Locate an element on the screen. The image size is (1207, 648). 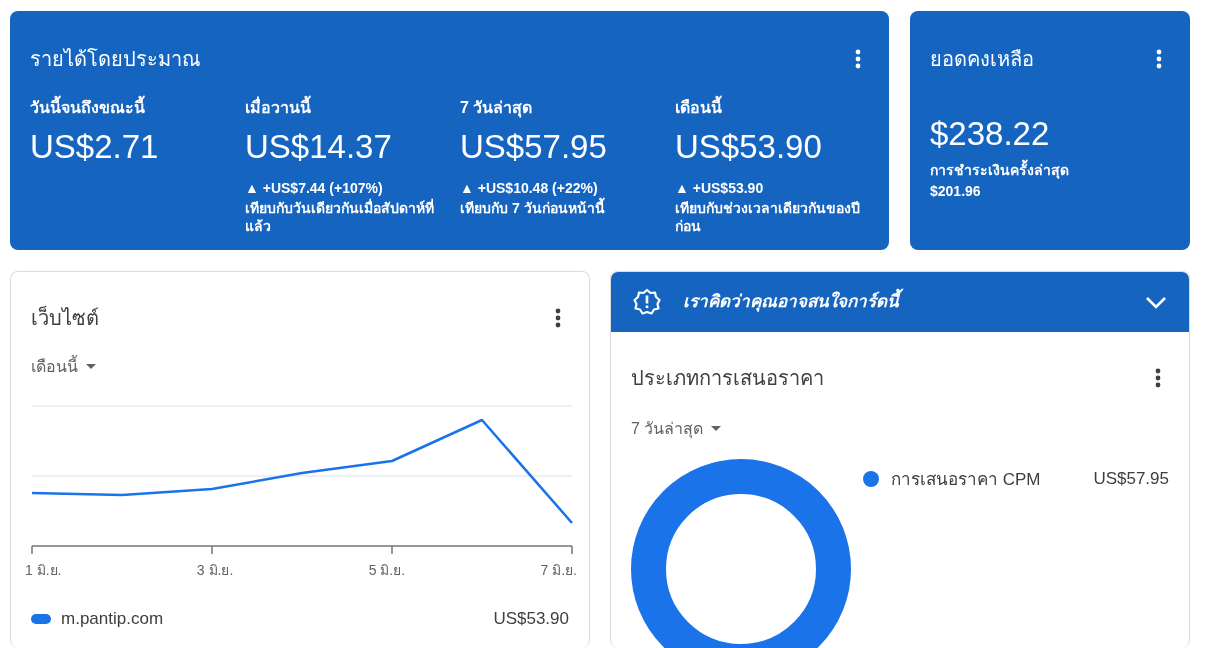
metric-value: US$53.90 is located at coordinates (749, 147).